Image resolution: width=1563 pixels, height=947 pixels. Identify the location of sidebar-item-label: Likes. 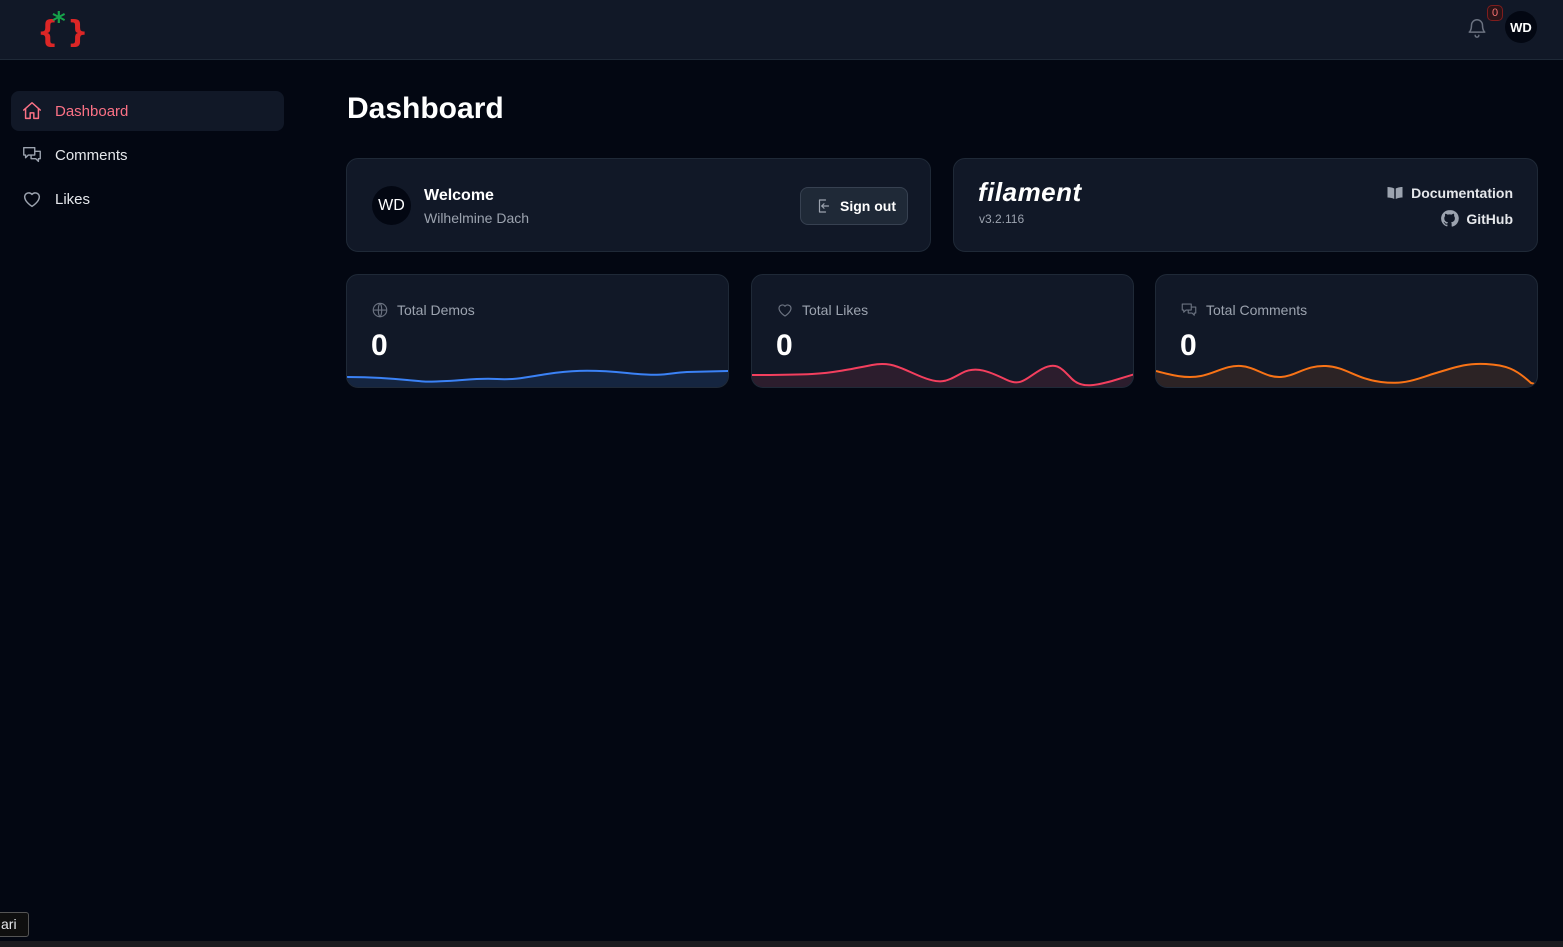
(73, 199).